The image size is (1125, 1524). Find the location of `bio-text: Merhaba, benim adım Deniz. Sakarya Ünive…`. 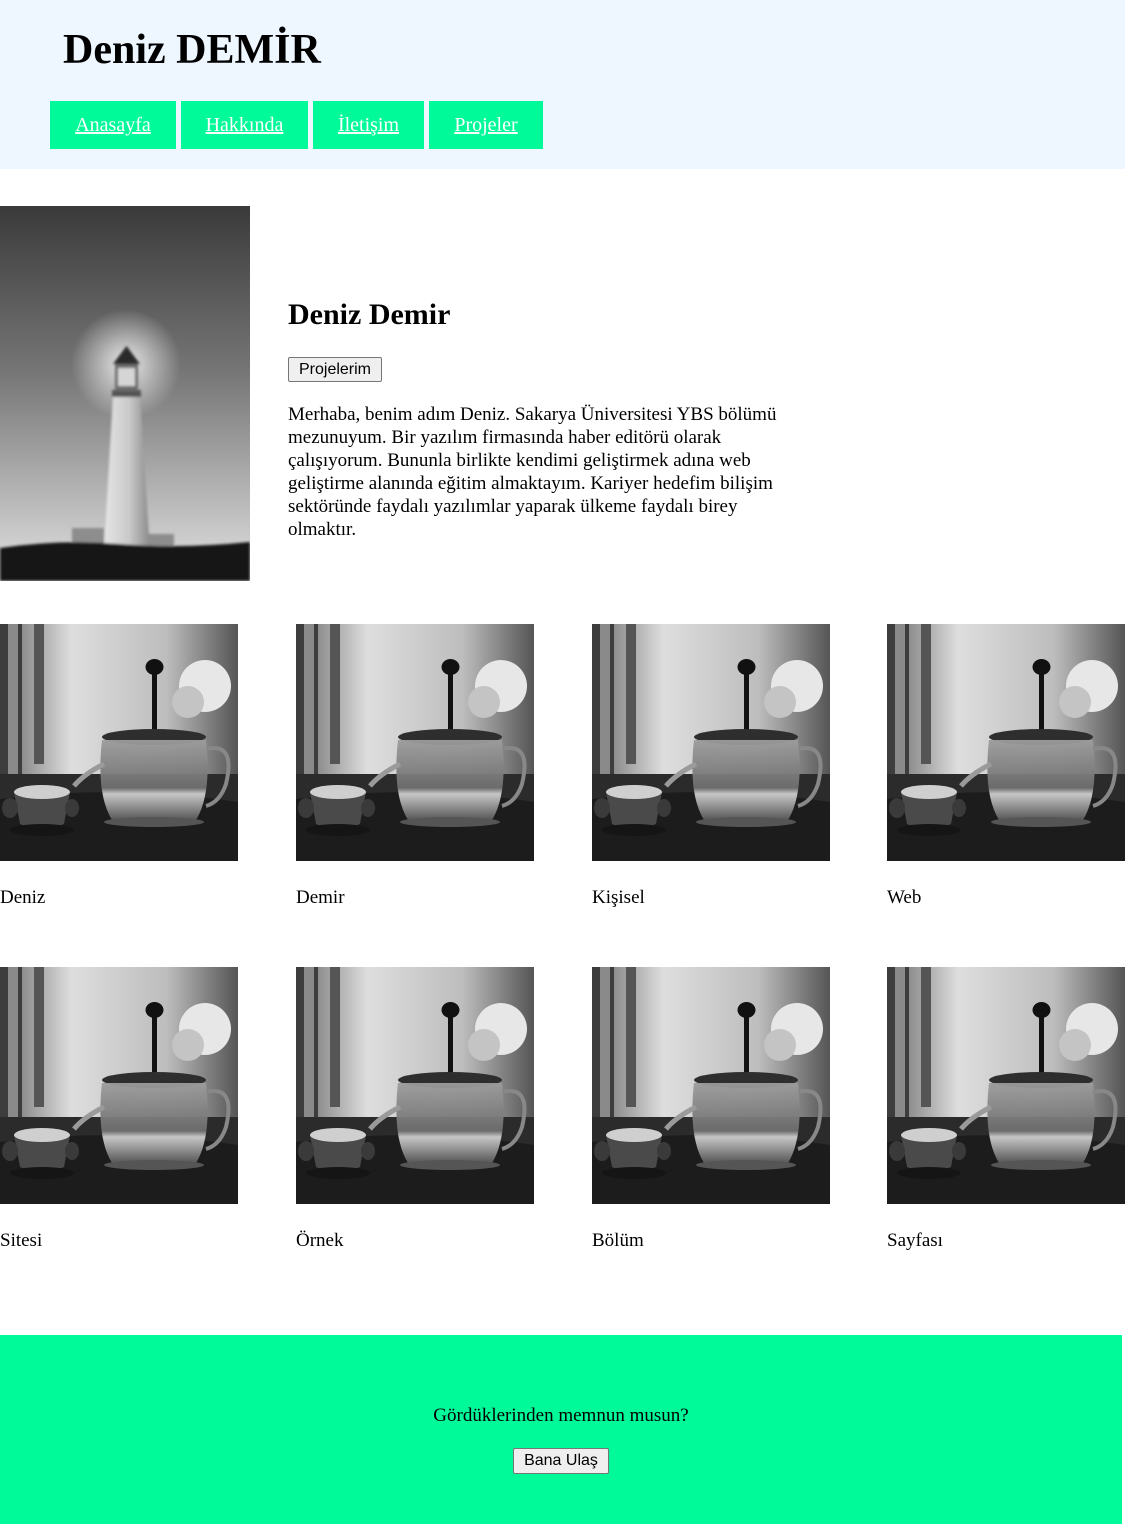

bio-text: Merhaba, benim adım Deniz. Sakarya Ünive… is located at coordinates (532, 472).